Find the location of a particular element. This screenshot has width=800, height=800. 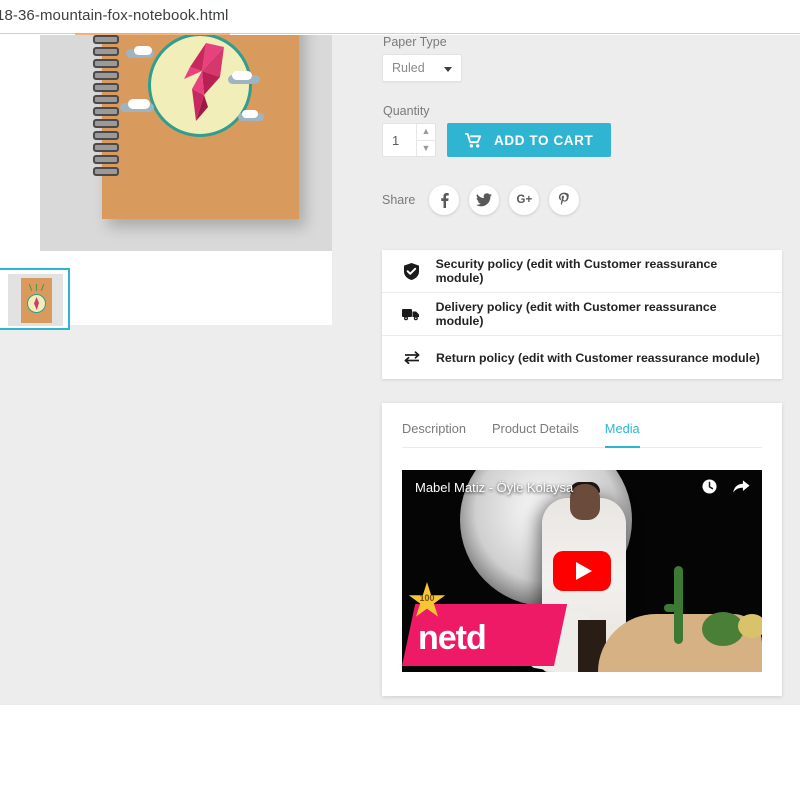

add-to-cart-button: ADD TO CART is located at coordinates (529, 140).